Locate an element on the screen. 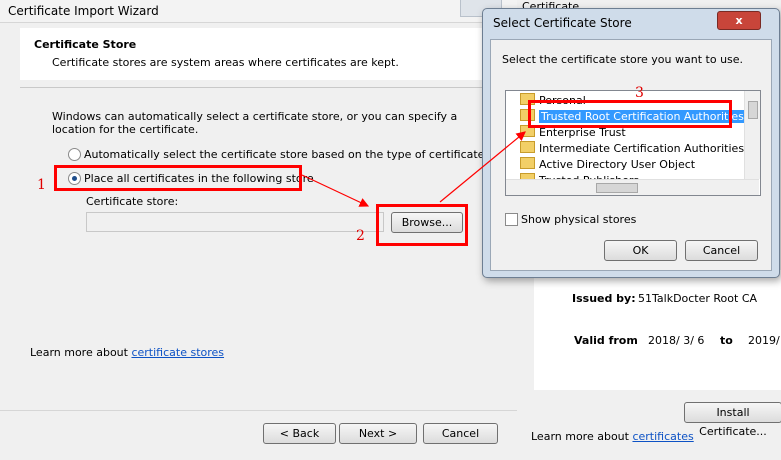 This screenshot has height=460, width=781. annotation-arrows is located at coordinates (413, 169).